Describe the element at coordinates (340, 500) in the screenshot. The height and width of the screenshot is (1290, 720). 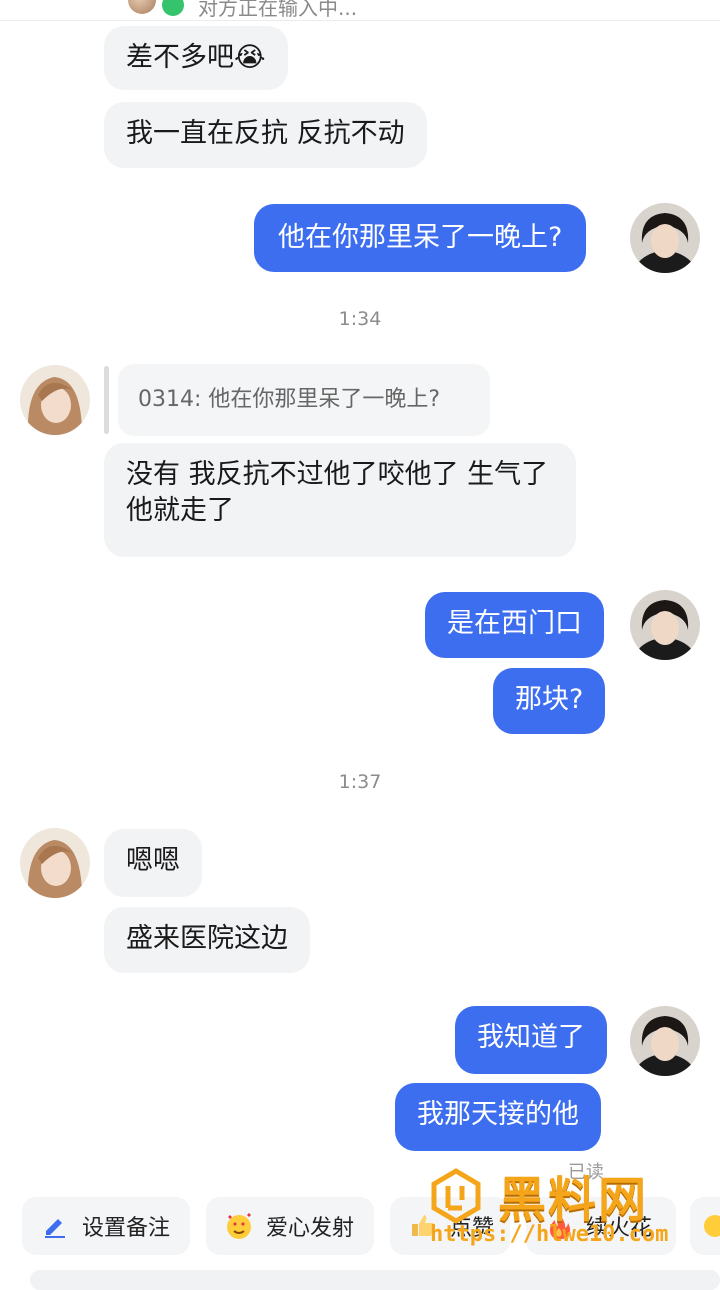
I see `message-bubble-incoming: 没有 我反抗不过他了咬他了 生气了他就走了` at that location.